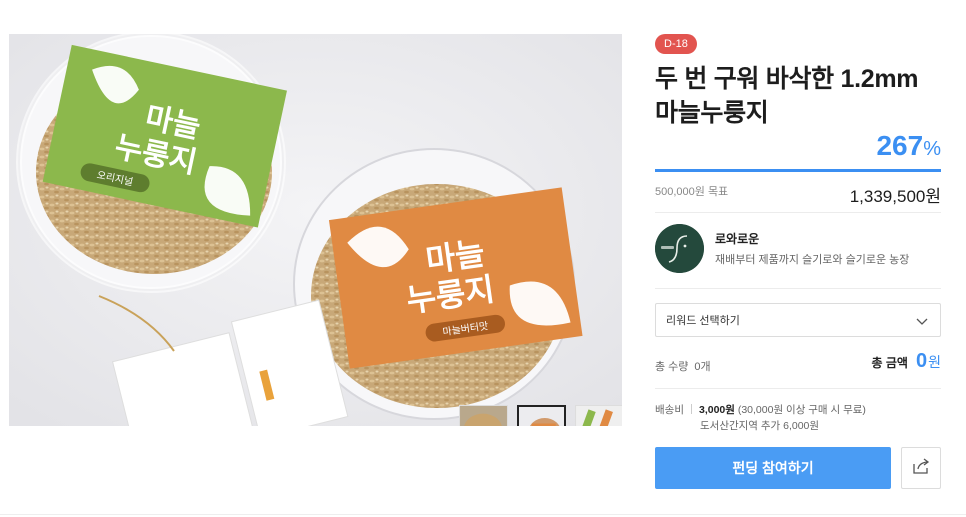 This screenshot has height=517, width=966. Describe the element at coordinates (702, 367) in the screenshot. I see `quantity-value: 0개` at that location.